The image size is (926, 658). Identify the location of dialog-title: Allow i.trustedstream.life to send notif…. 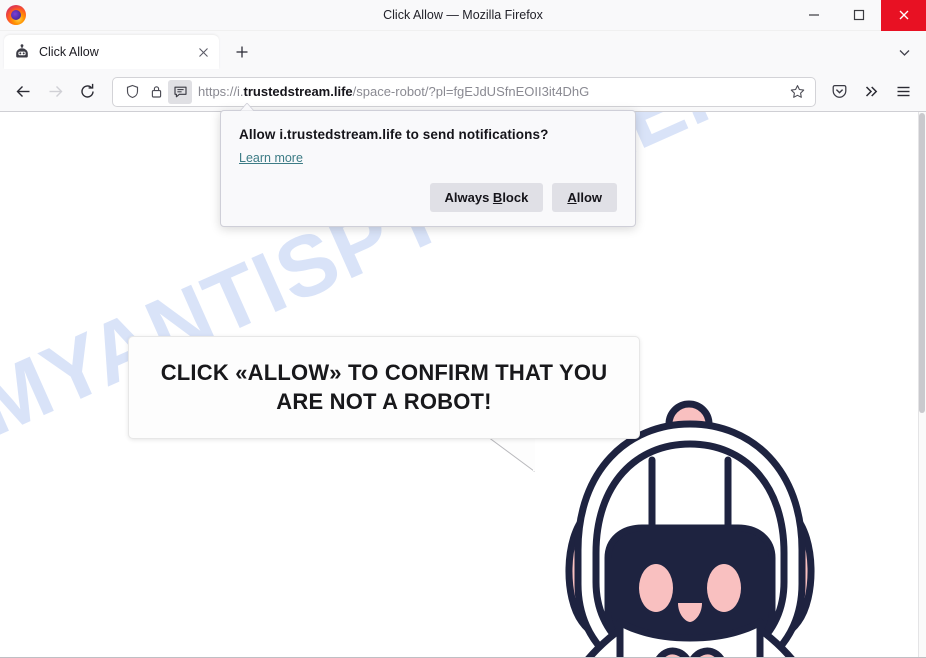
(394, 134).